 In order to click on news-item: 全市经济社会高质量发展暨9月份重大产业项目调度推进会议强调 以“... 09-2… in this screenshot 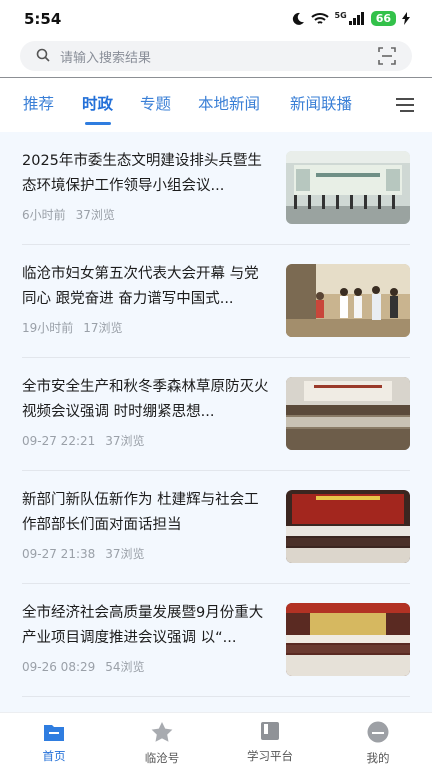, I will do `click(216, 640)`.